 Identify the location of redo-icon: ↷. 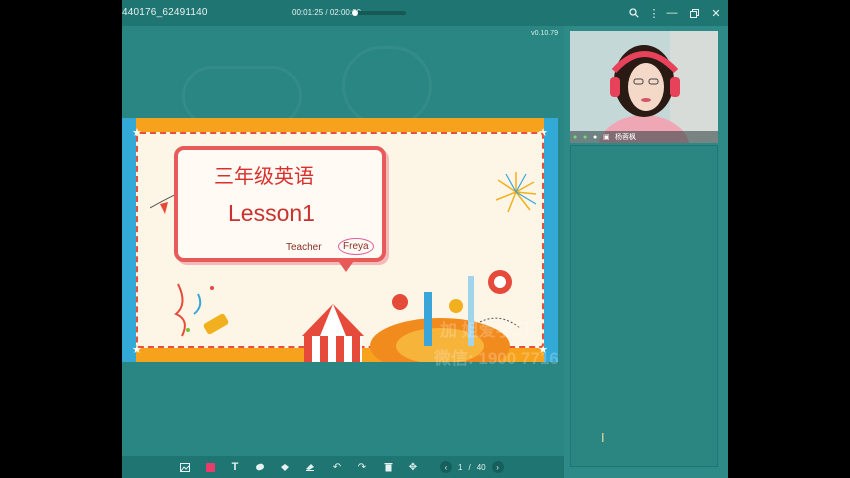
(362, 467).